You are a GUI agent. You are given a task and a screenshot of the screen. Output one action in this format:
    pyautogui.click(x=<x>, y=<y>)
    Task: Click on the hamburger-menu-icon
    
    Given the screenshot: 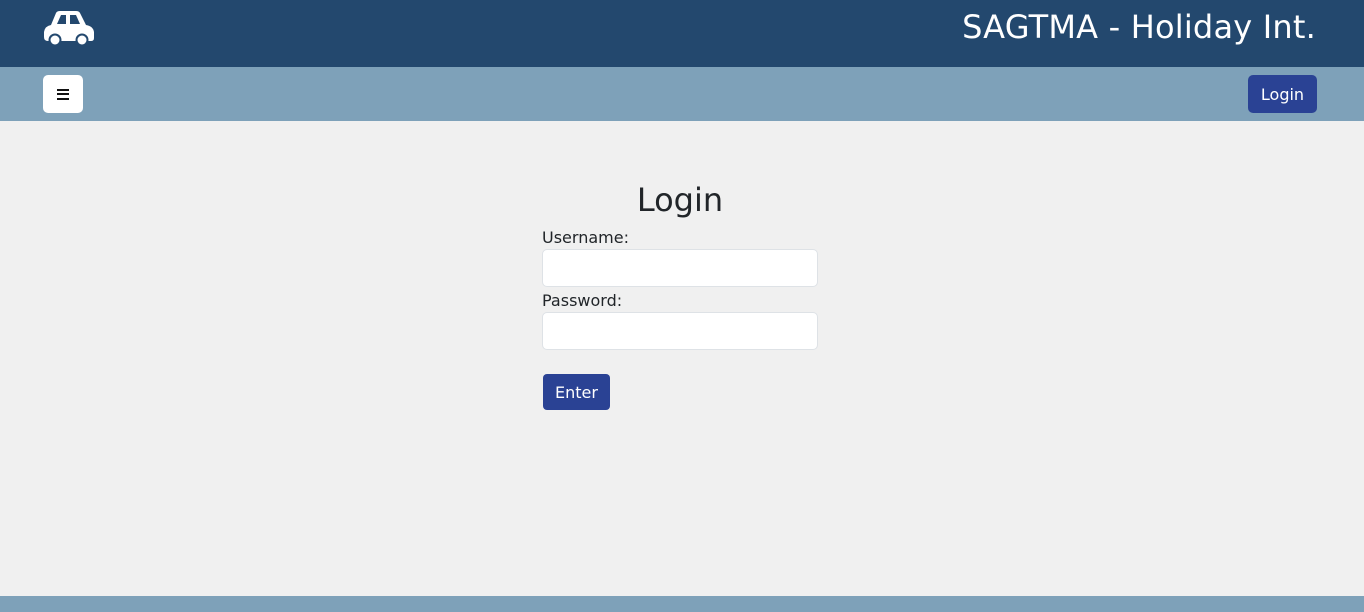 What is the action you would take?
    pyautogui.click(x=63, y=94)
    